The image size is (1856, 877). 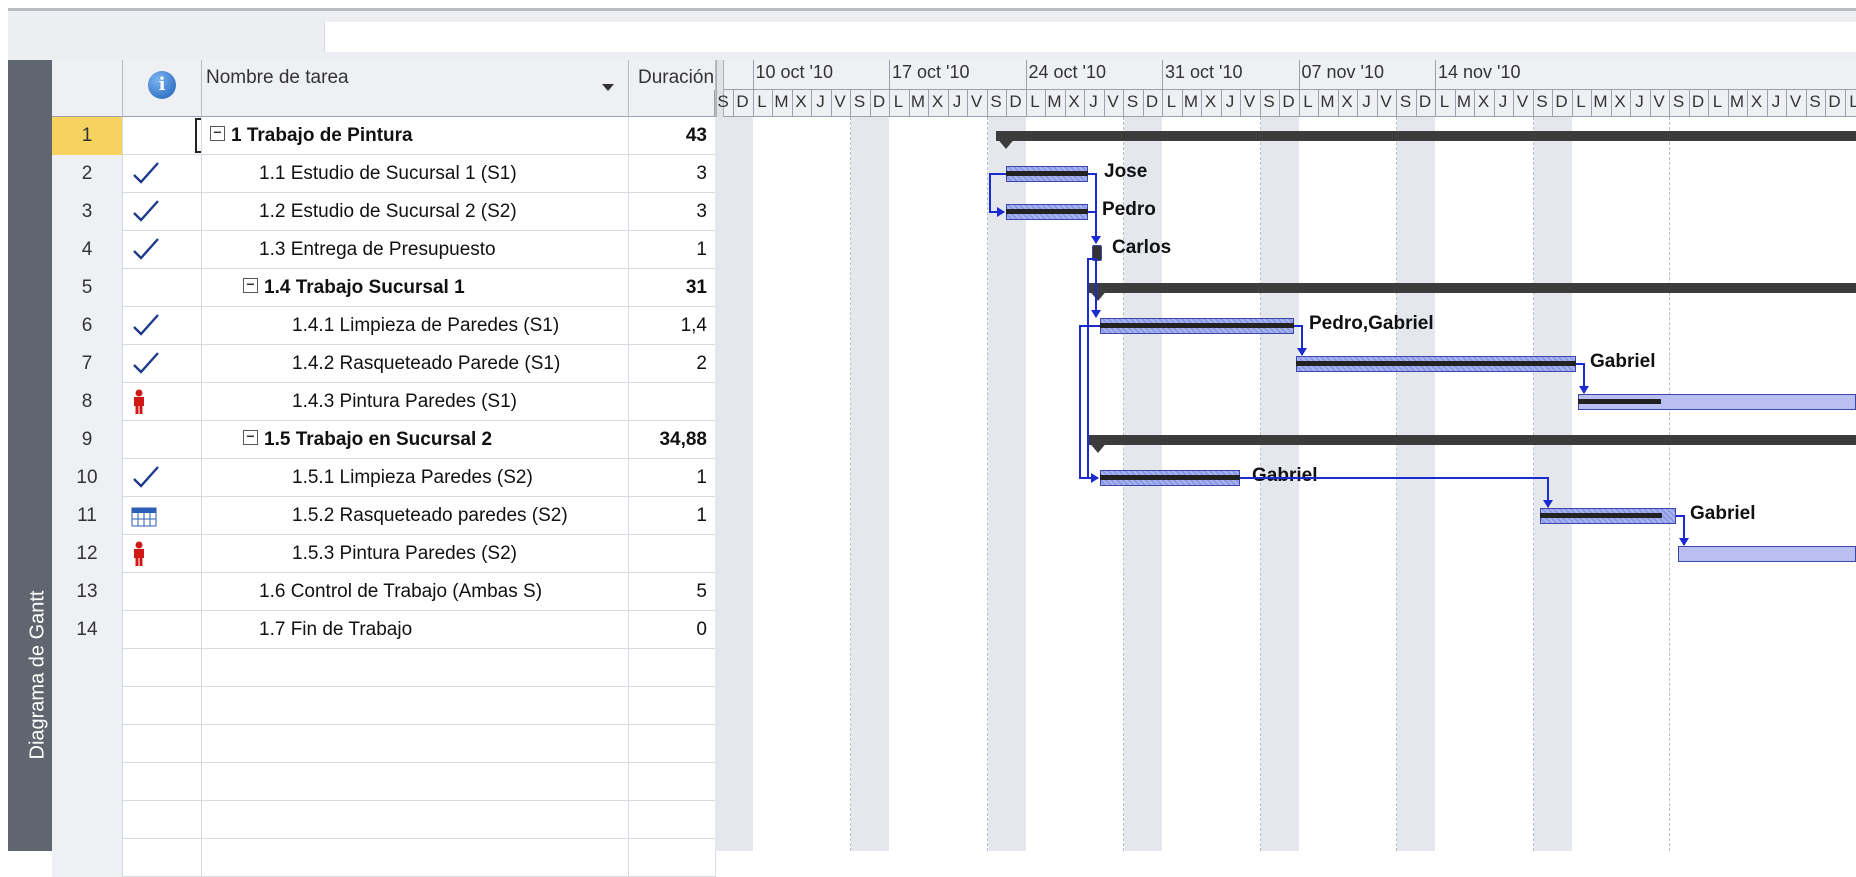 I want to click on duration-cell: 0, so click(x=672, y=630).